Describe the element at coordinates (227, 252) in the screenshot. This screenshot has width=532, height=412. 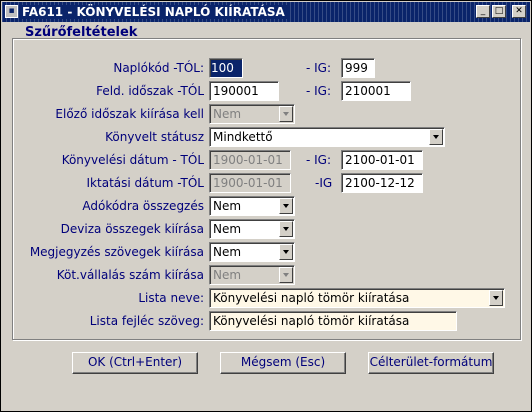
I see `megjegyzes-value: Nem` at that location.